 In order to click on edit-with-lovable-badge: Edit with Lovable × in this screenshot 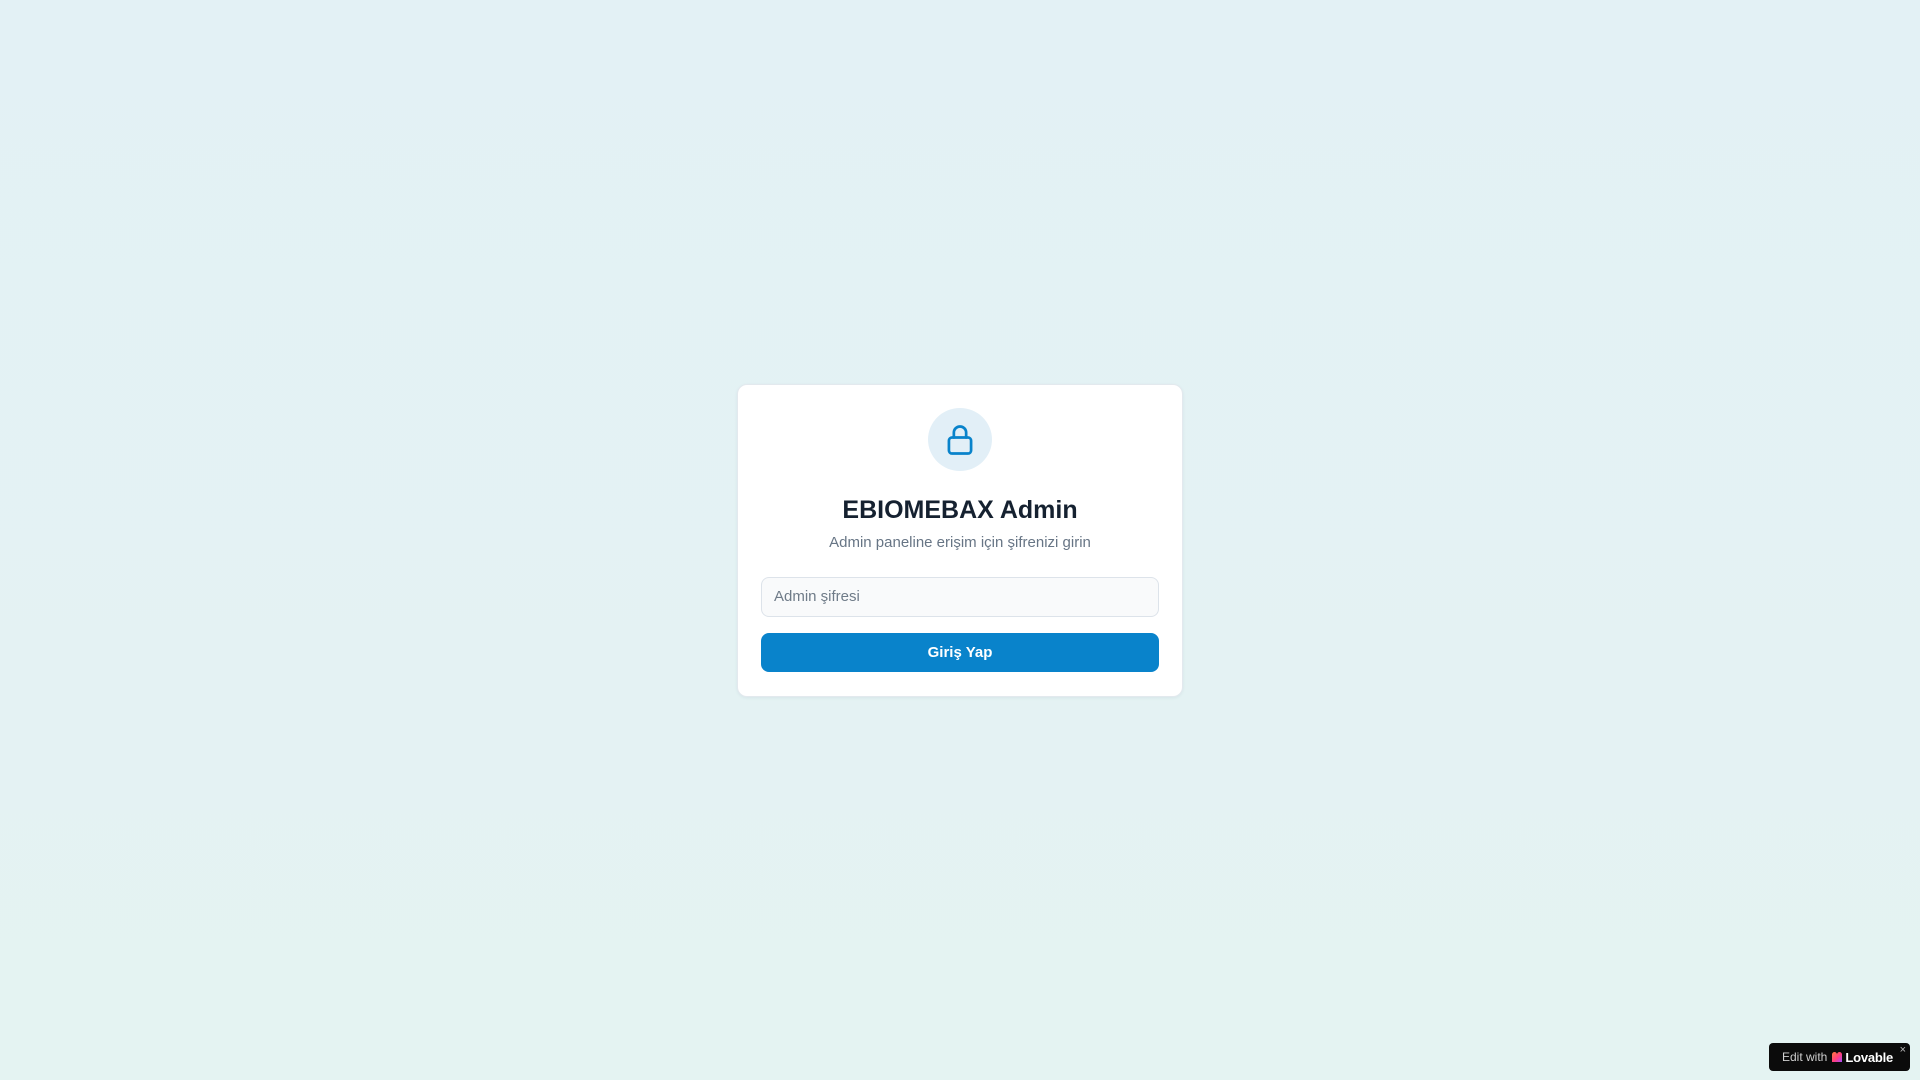, I will do `click(1839, 1057)`.